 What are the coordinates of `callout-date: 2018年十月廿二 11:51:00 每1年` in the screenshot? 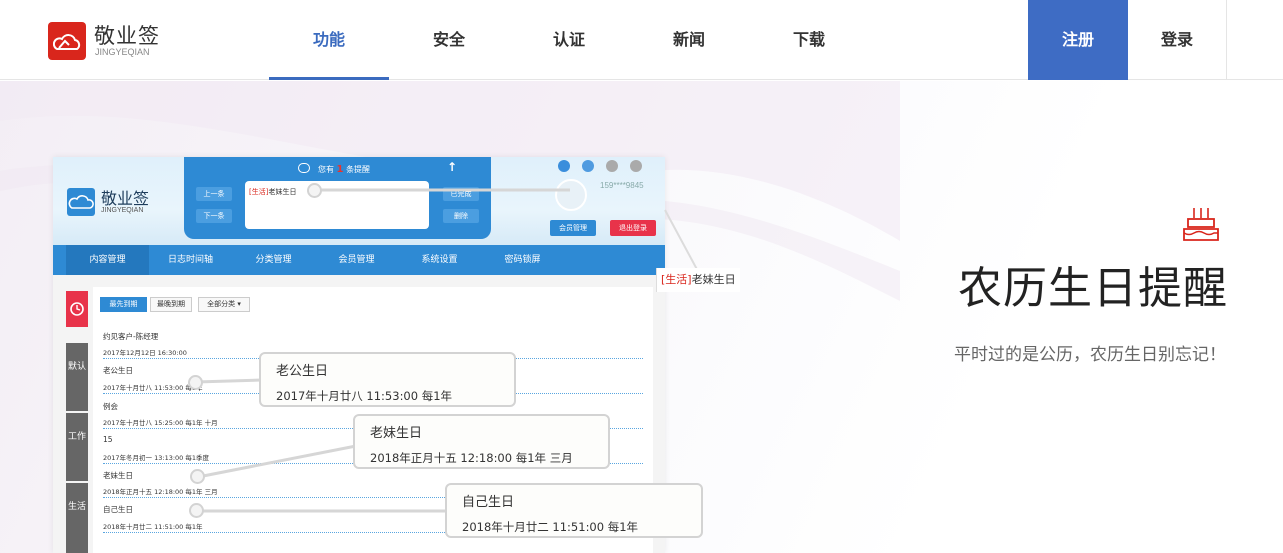 It's located at (550, 527).